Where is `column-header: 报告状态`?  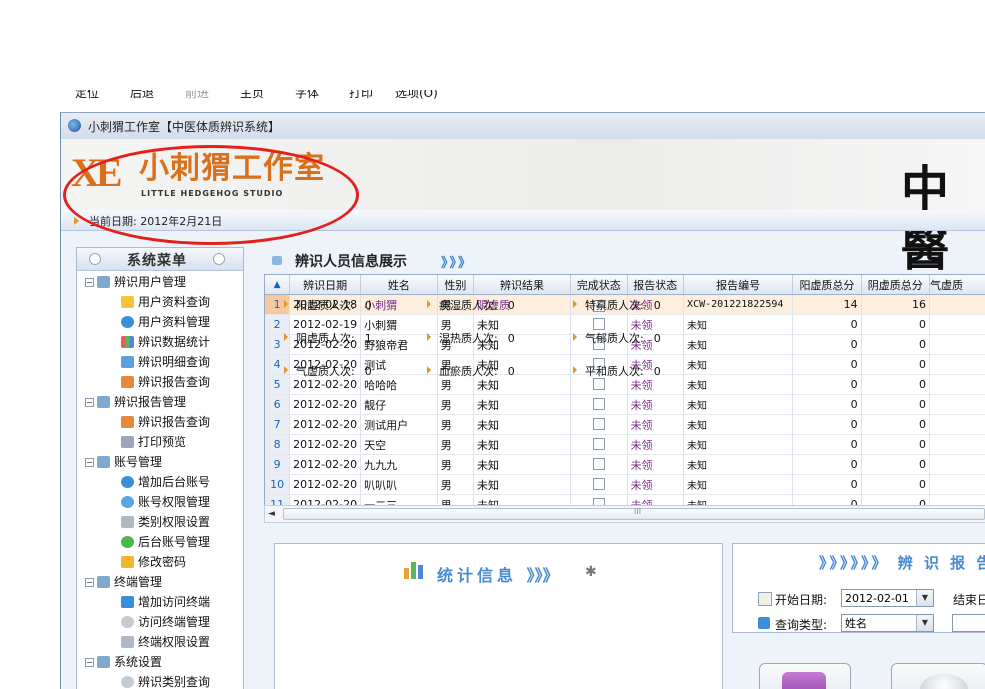
column-header: 报告状态 is located at coordinates (656, 285).